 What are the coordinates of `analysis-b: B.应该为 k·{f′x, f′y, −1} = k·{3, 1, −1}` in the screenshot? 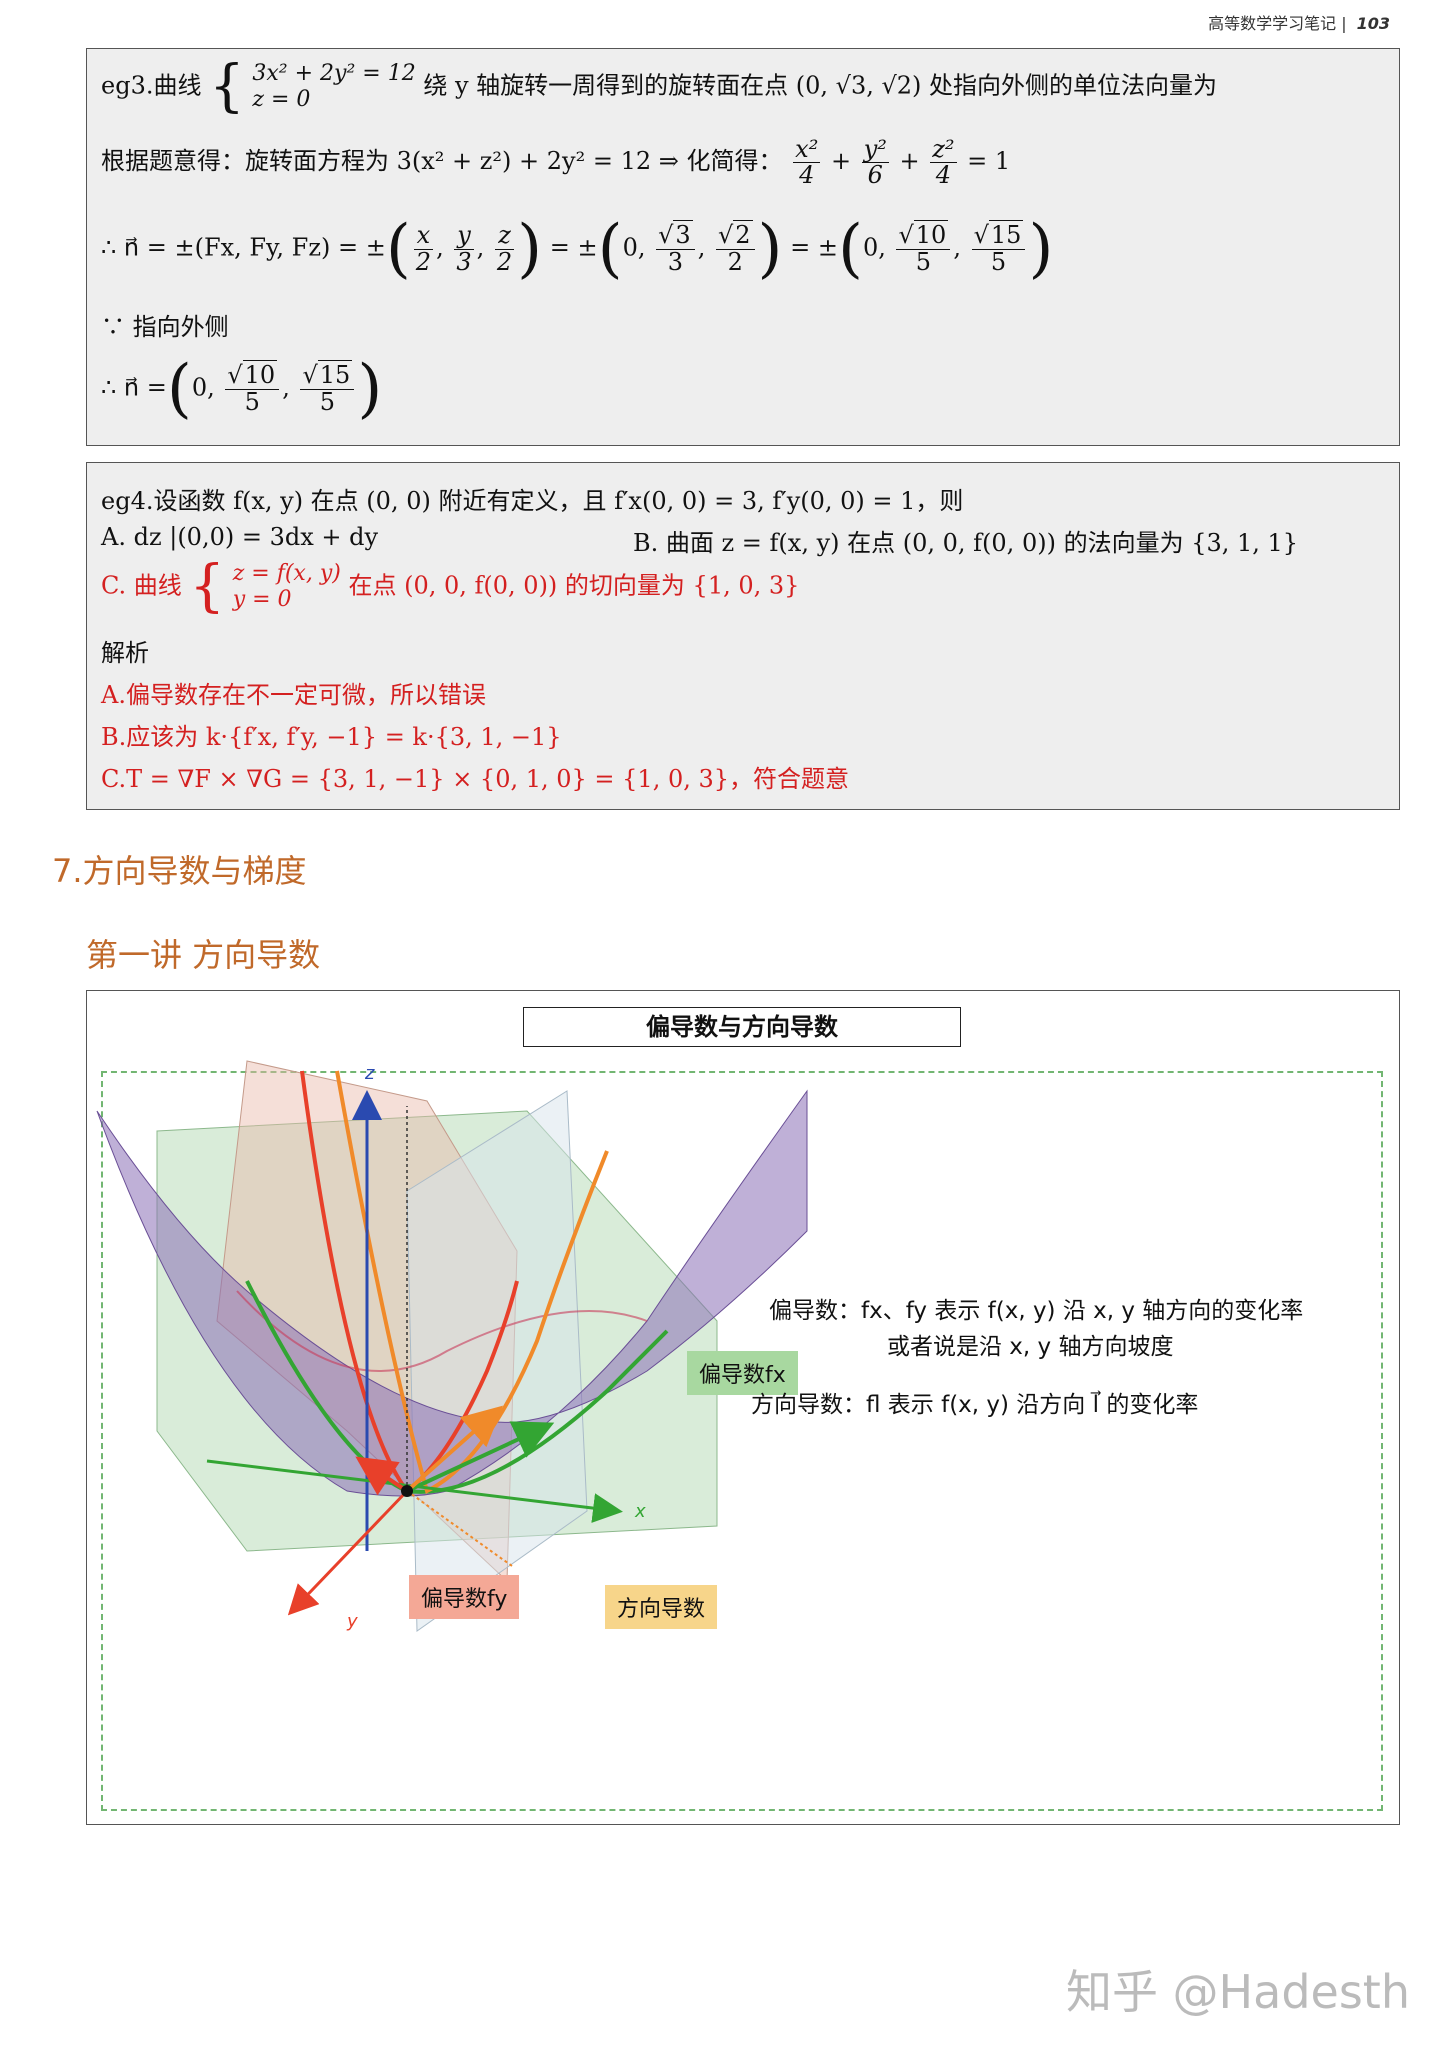 It's located at (331, 737).